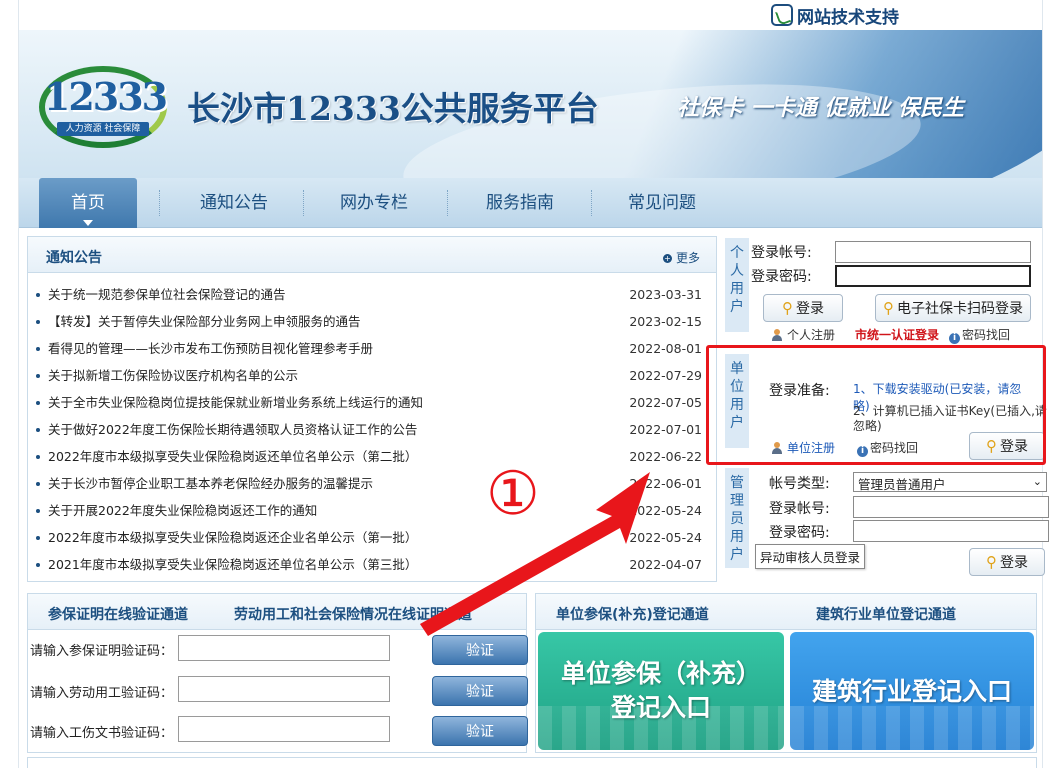  Describe the element at coordinates (799, 509) in the screenshot. I see `admin-account-label: 登录帐号:` at that location.